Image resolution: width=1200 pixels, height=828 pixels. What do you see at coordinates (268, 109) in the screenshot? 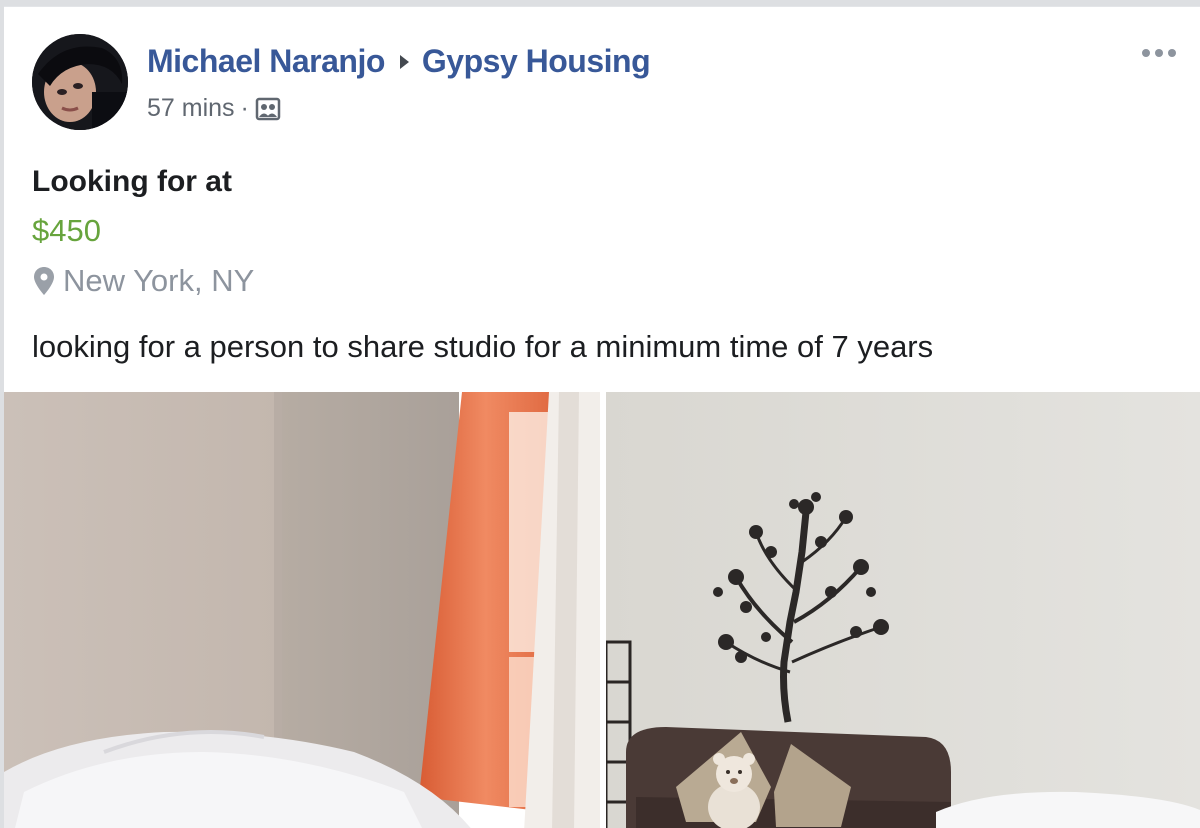
I see `group-photo-icon` at bounding box center [268, 109].